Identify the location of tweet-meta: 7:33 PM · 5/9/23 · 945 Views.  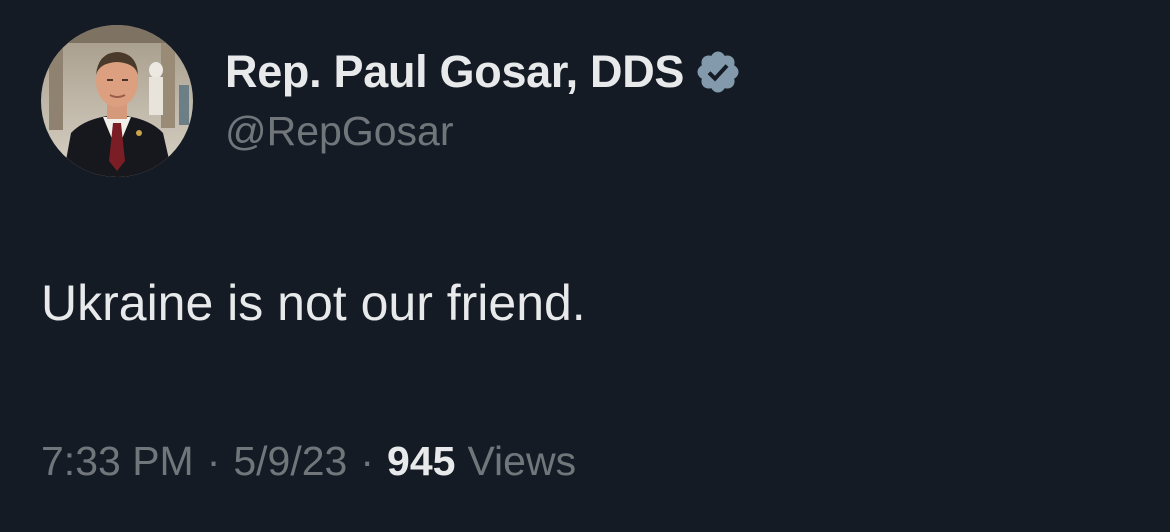
(308, 461).